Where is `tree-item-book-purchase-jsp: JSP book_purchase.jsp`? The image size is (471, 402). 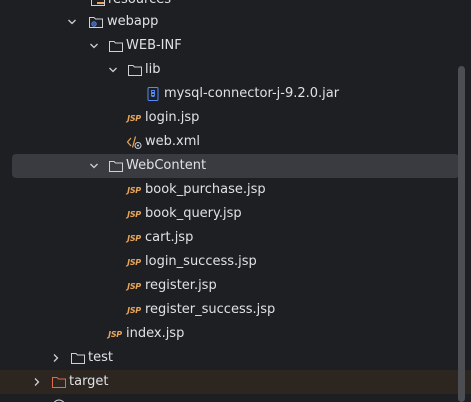
tree-item-book-purchase-jsp: JSP book_purchase.jsp is located at coordinates (235, 190).